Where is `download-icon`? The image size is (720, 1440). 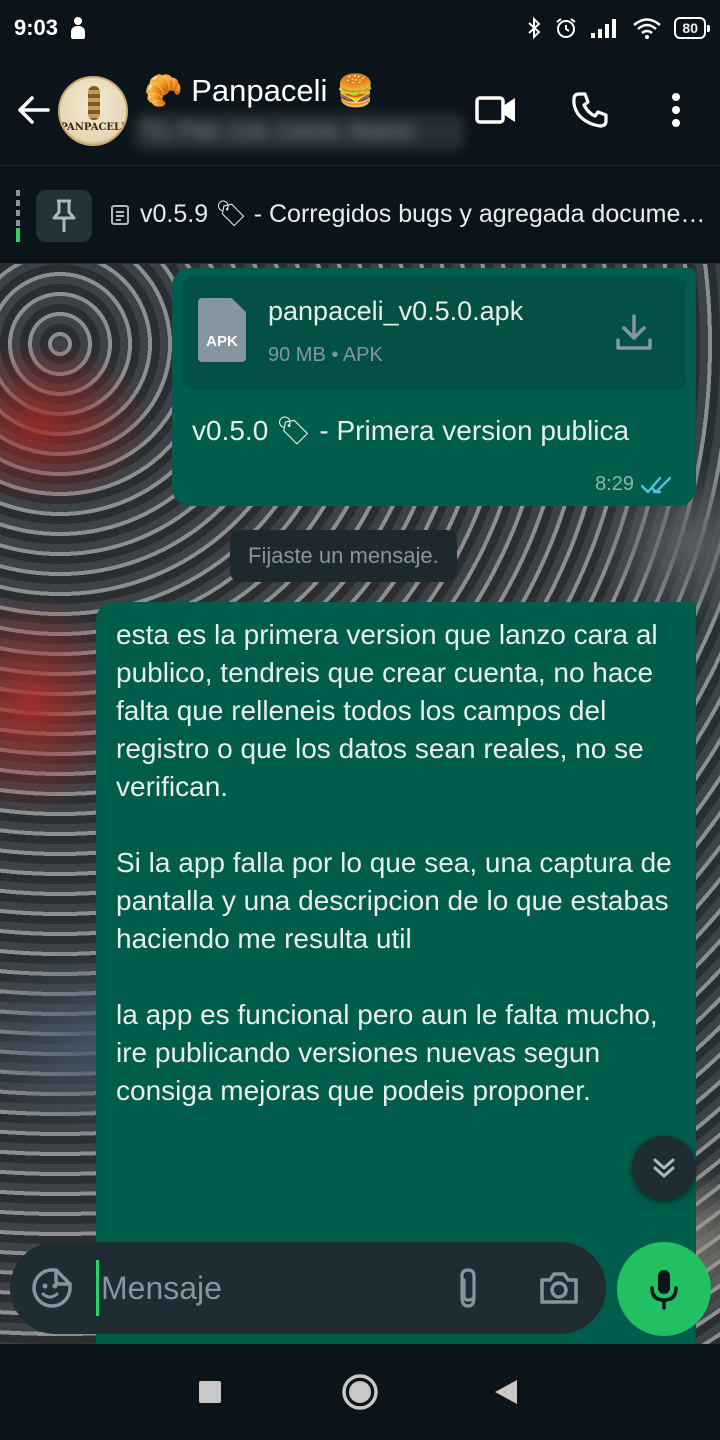
download-icon is located at coordinates (634, 332).